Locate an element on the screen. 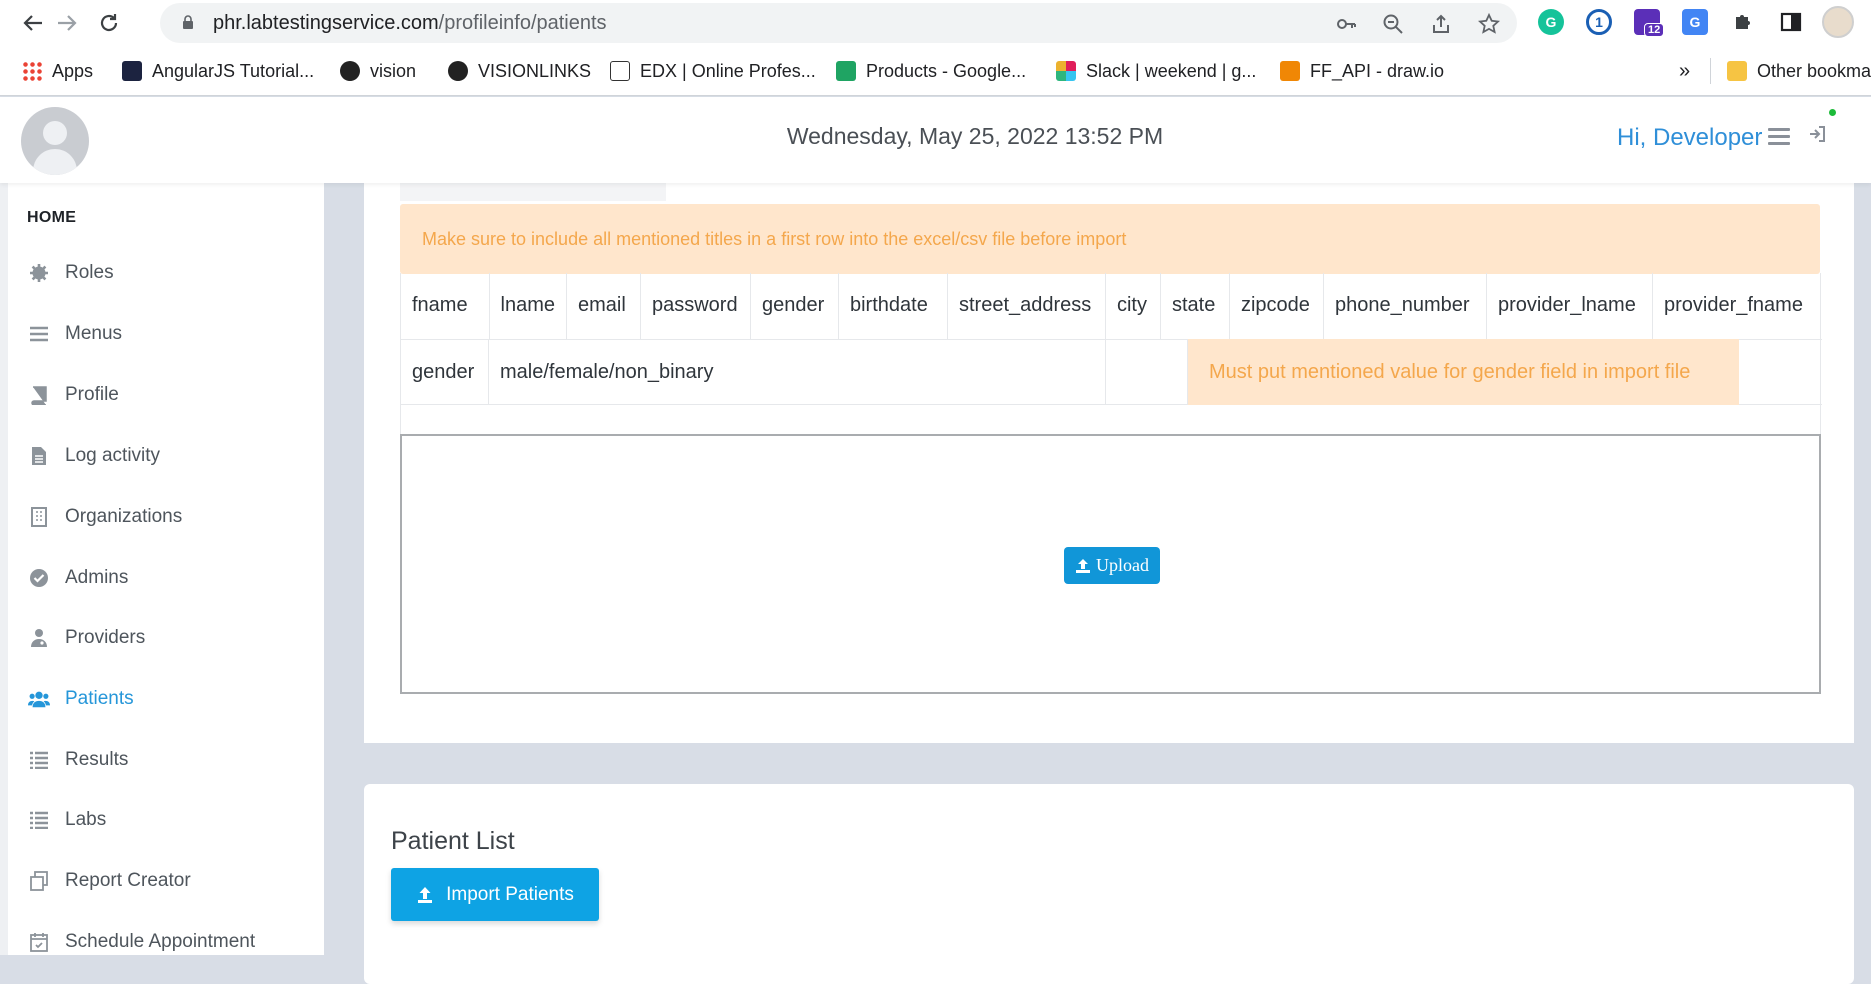 This screenshot has width=1871, height=984. copy-icon is located at coordinates (39, 881).